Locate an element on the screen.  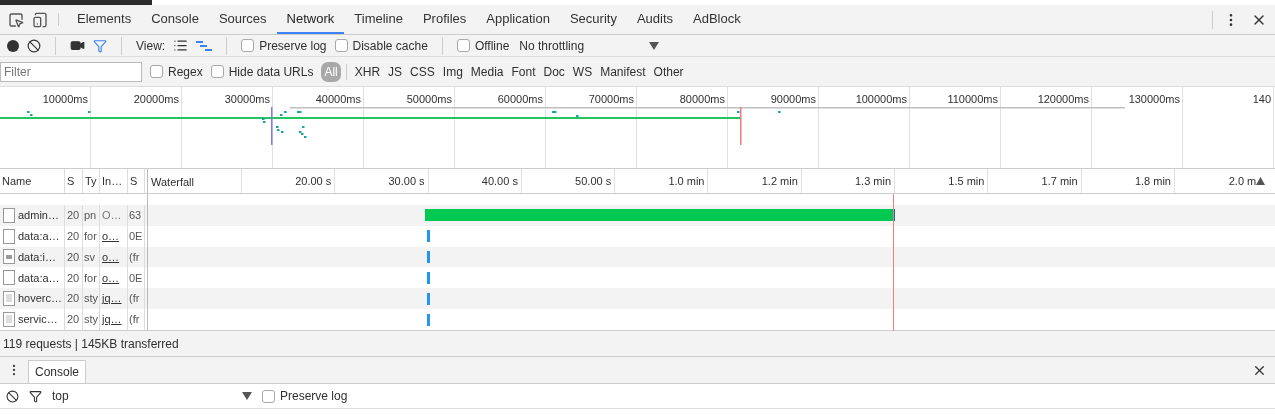
device-icon is located at coordinates (40, 19).